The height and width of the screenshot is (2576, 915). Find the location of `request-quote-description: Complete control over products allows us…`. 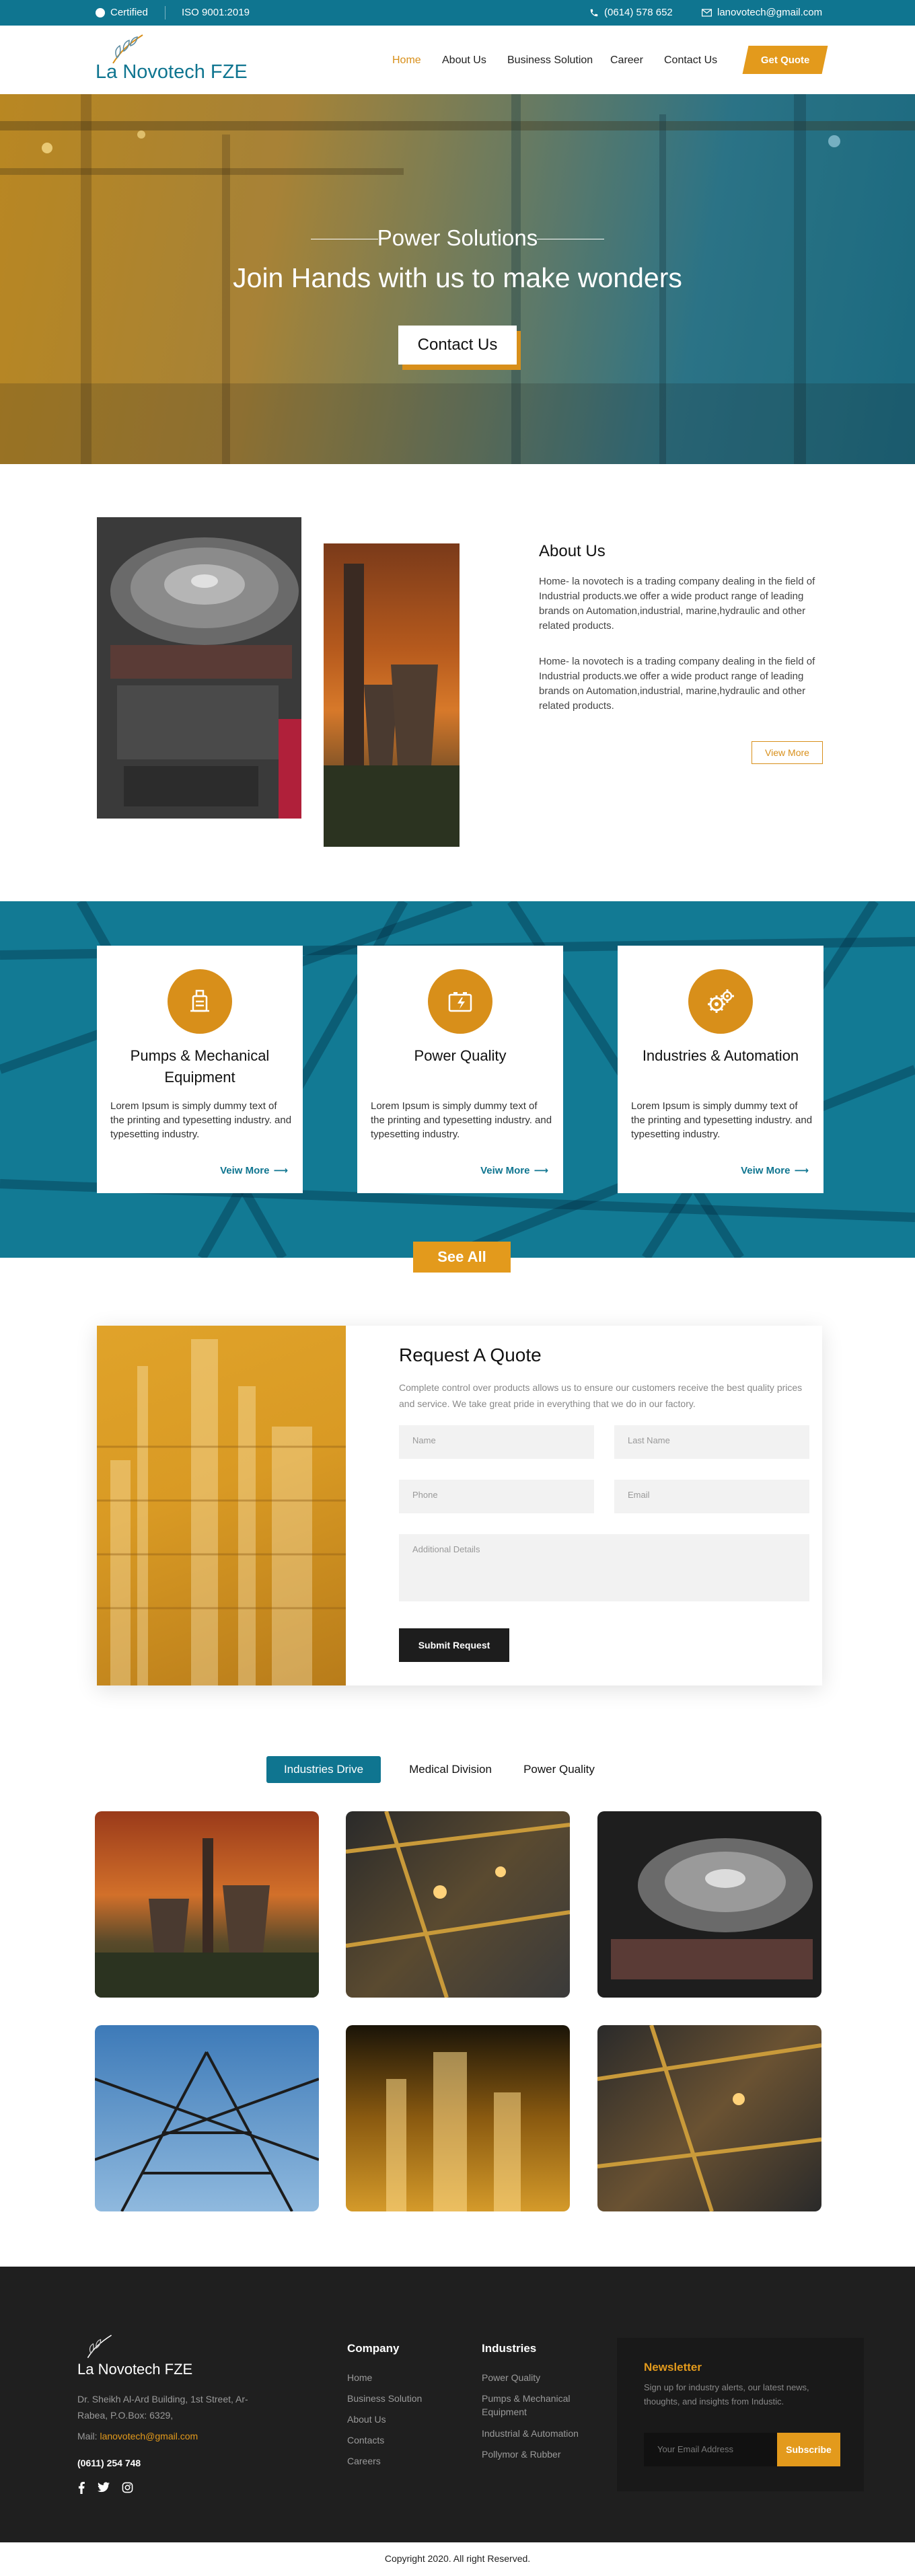

request-quote-description: Complete control over products allows us… is located at coordinates (601, 1395).